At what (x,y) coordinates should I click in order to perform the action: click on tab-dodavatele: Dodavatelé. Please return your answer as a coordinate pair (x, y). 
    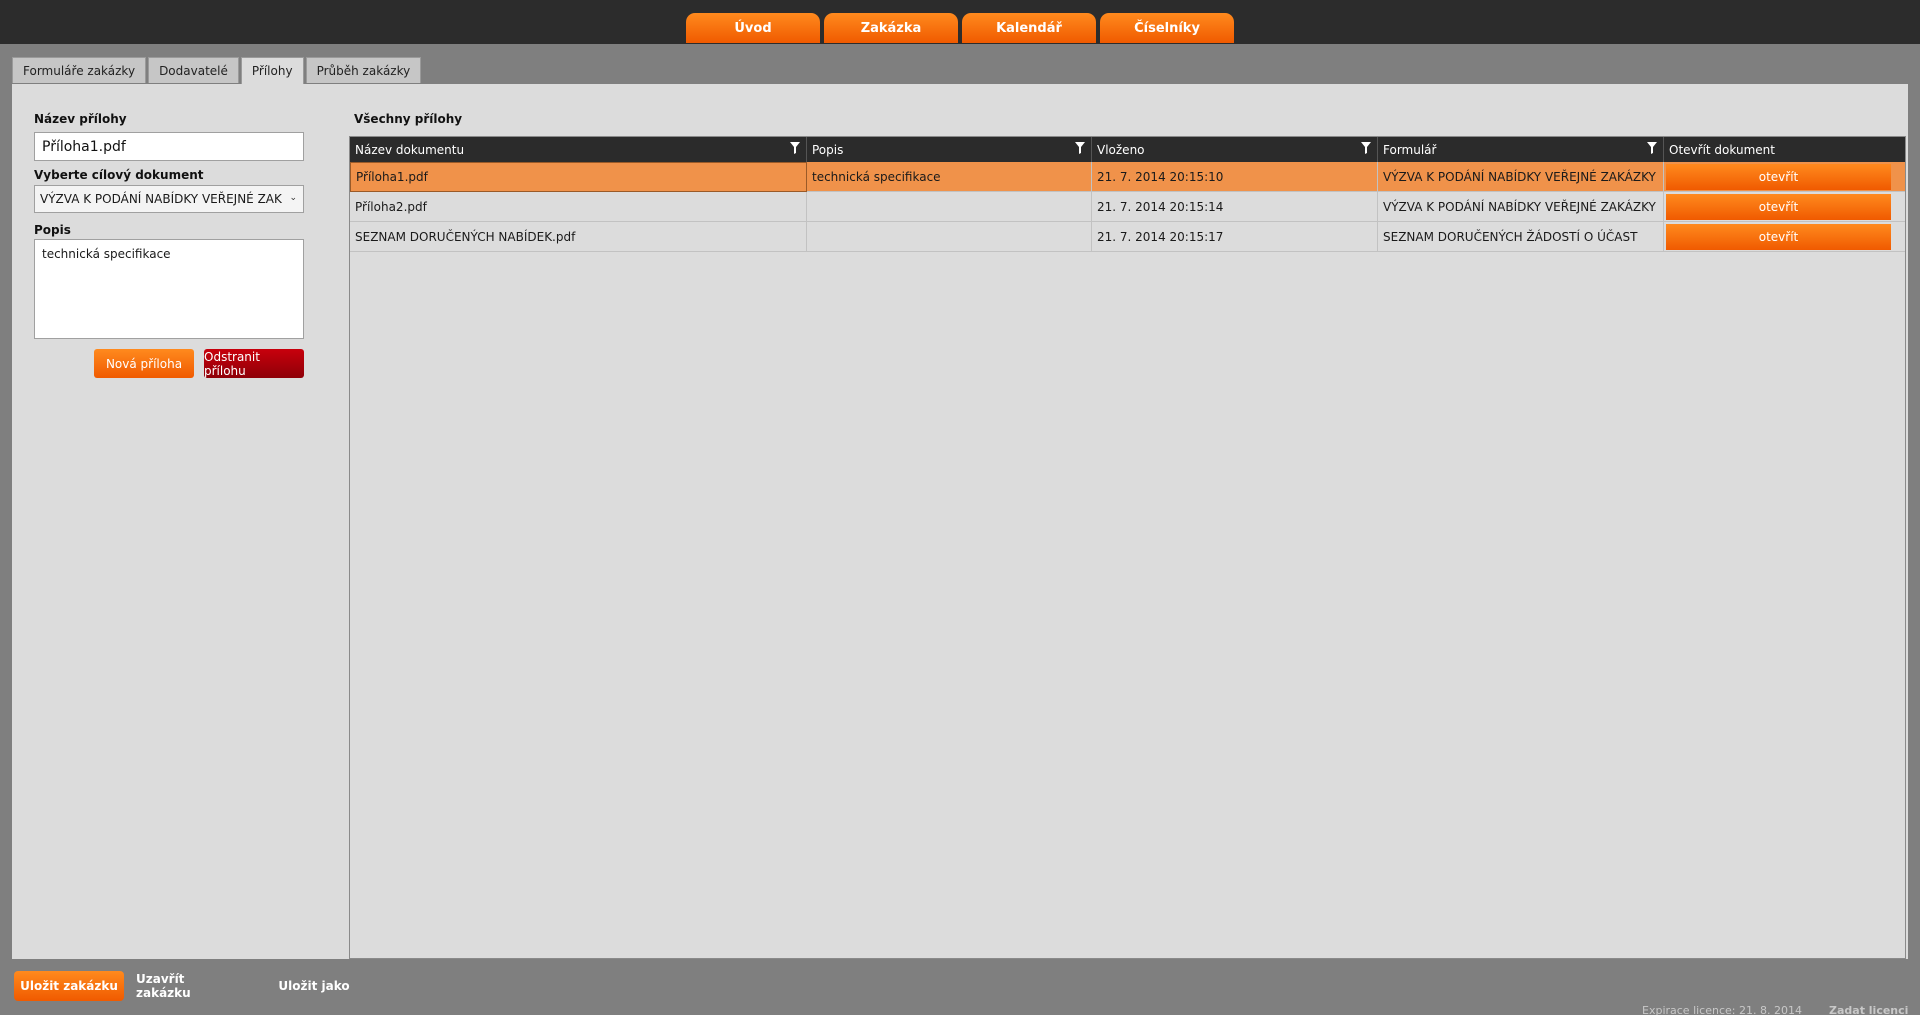
    Looking at the image, I should click on (193, 70).